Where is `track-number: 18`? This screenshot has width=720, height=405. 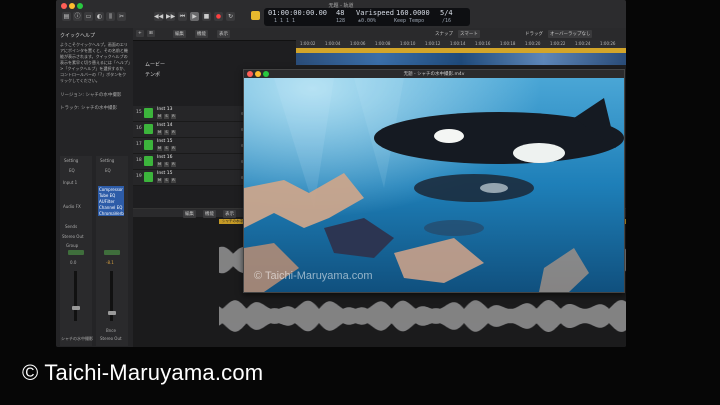 track-number: 18 is located at coordinates (139, 160).